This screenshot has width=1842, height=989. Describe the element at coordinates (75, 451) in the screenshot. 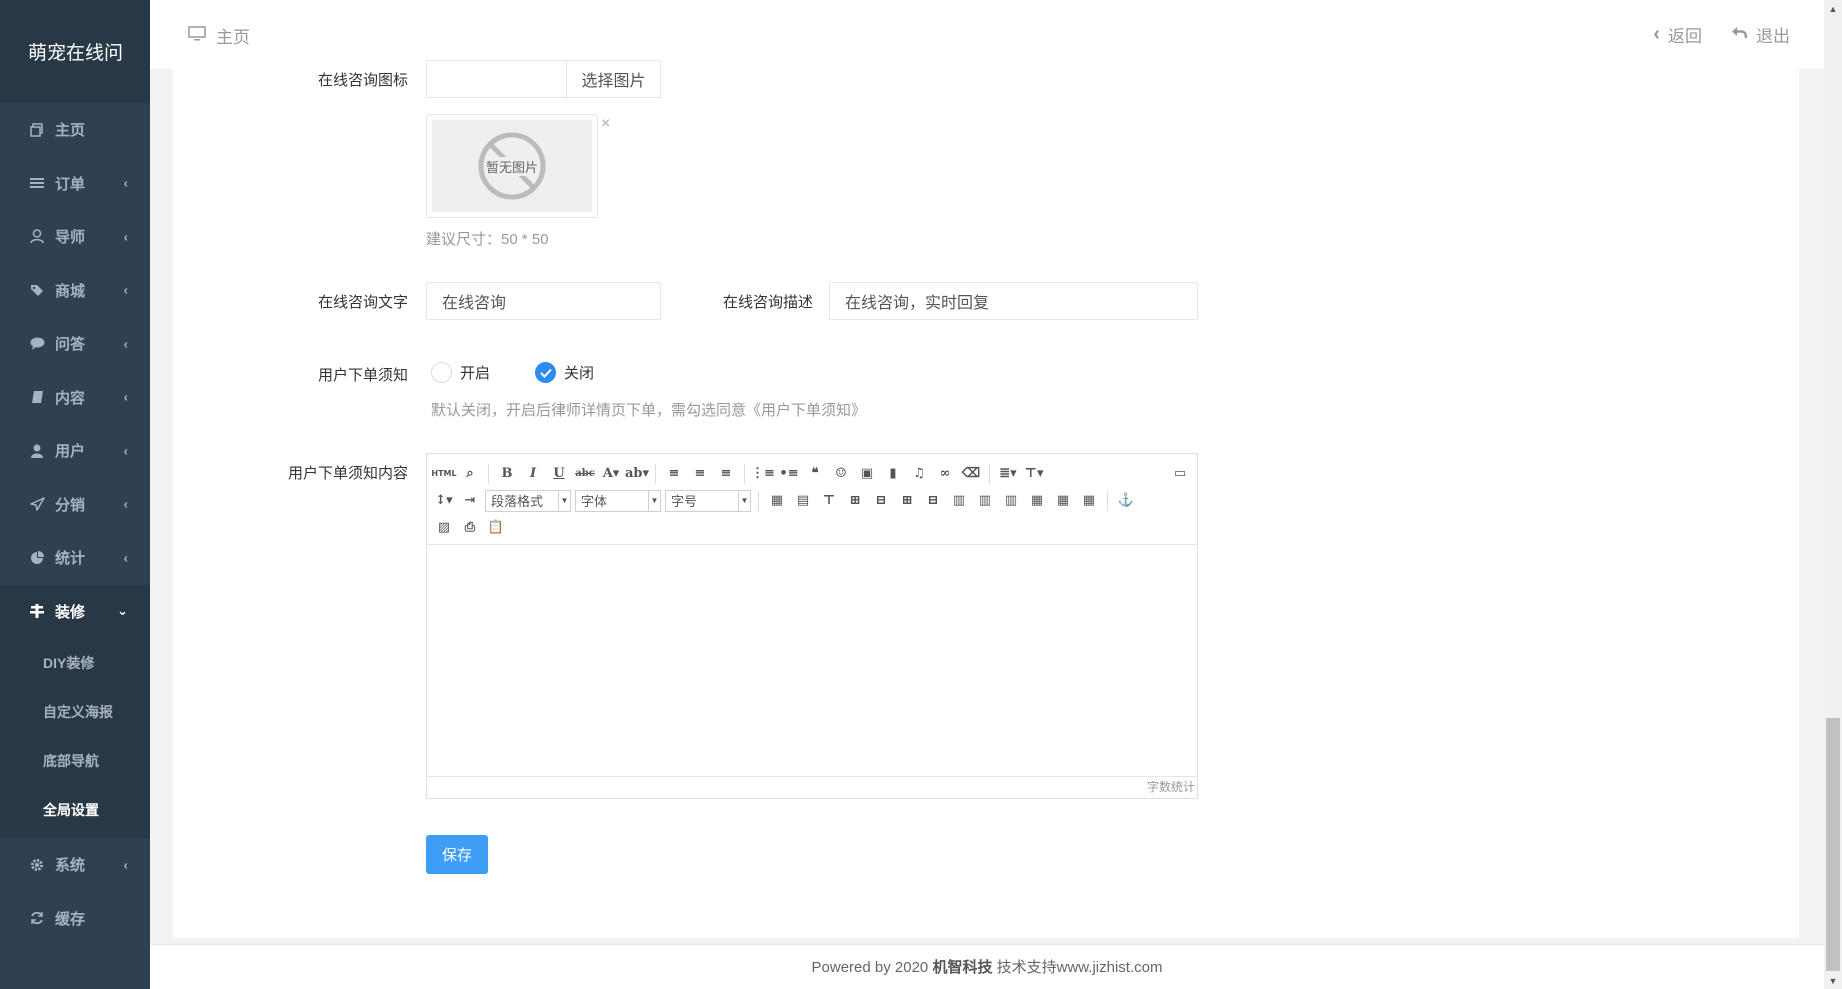

I see `nav-item-users: 用户 ‹` at that location.